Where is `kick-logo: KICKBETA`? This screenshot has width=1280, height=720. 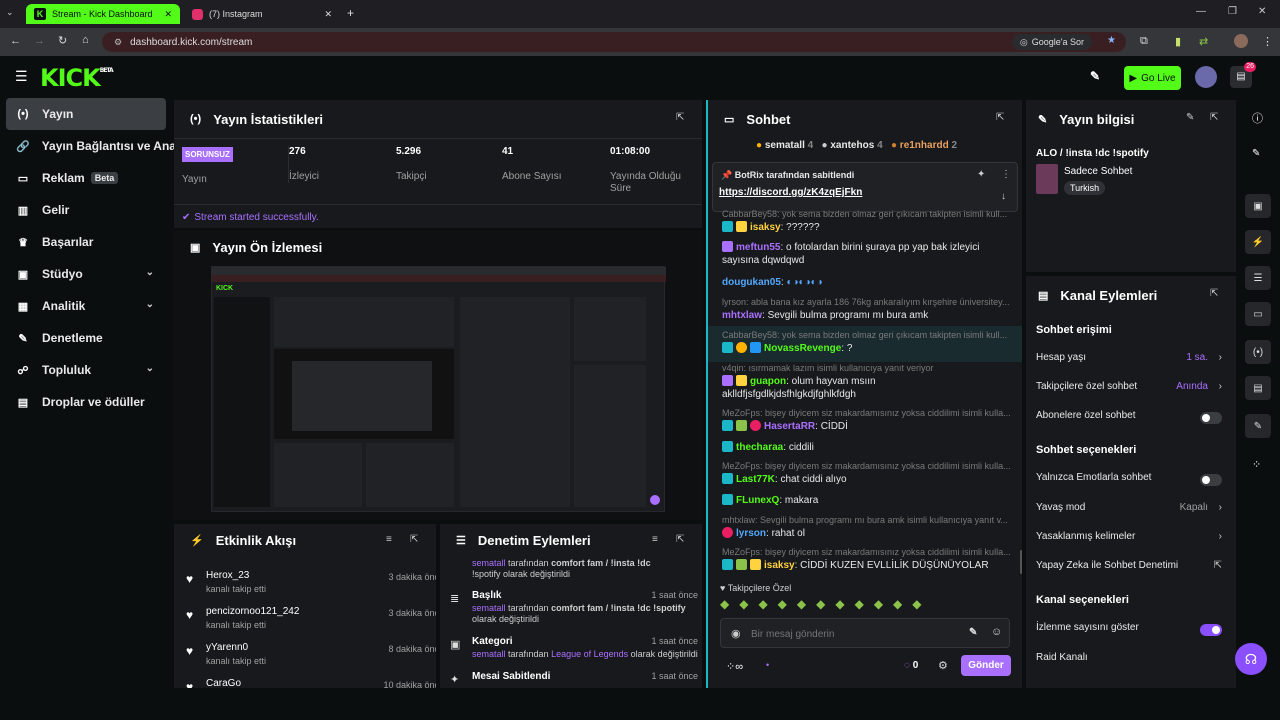 kick-logo: KICKBETA is located at coordinates (77, 78).